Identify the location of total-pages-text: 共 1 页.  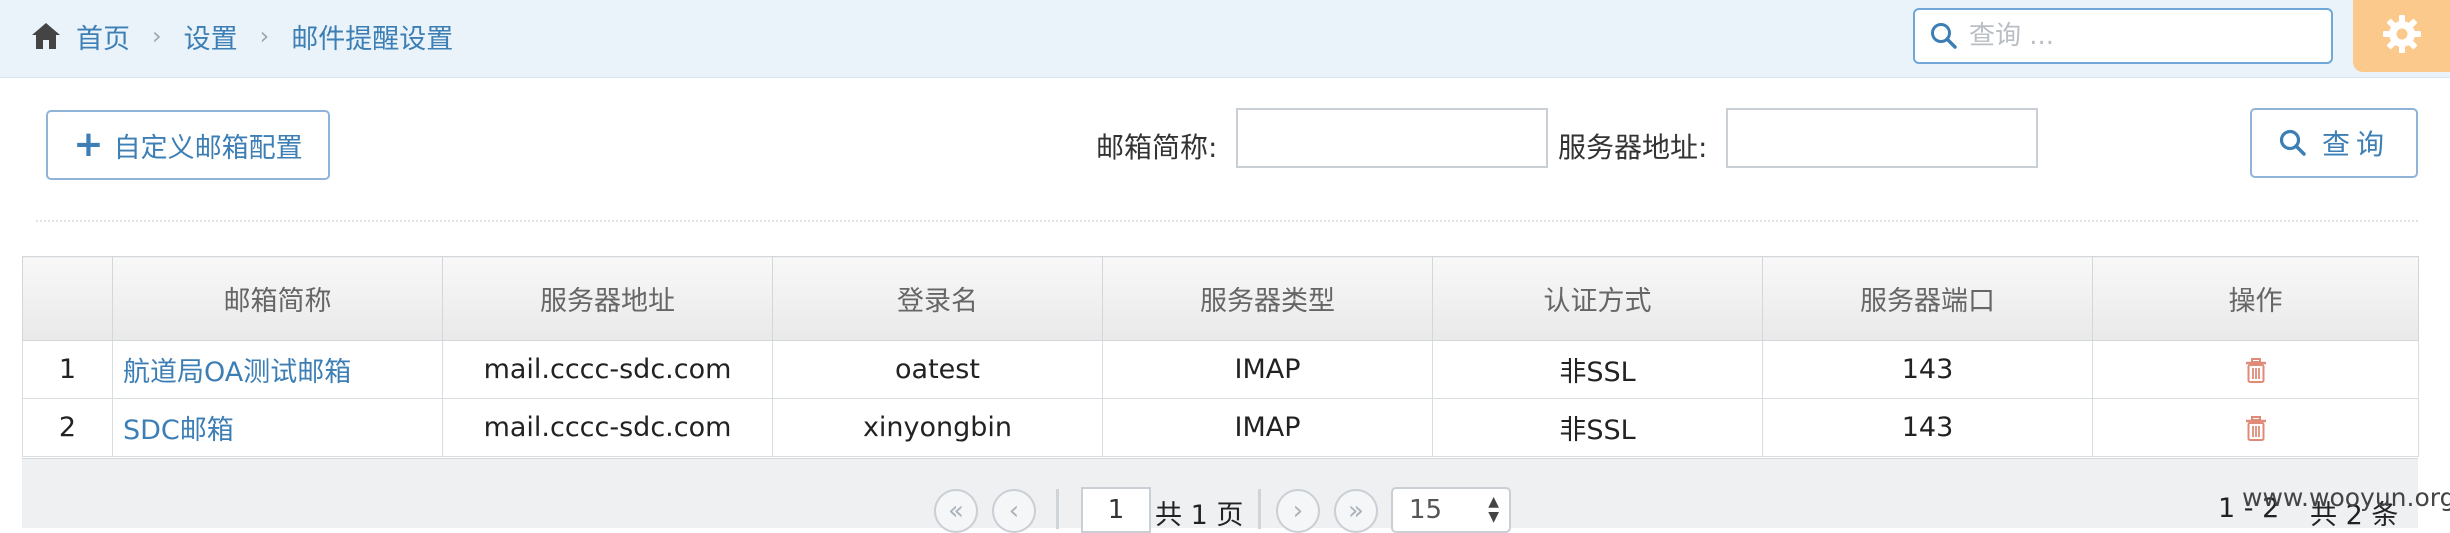
(1199, 515).